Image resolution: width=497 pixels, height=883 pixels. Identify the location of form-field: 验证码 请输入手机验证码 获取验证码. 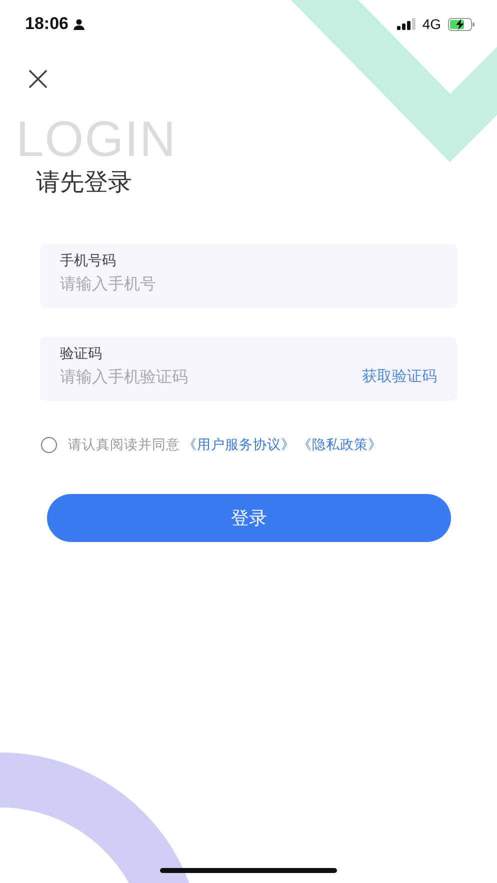
(248, 369).